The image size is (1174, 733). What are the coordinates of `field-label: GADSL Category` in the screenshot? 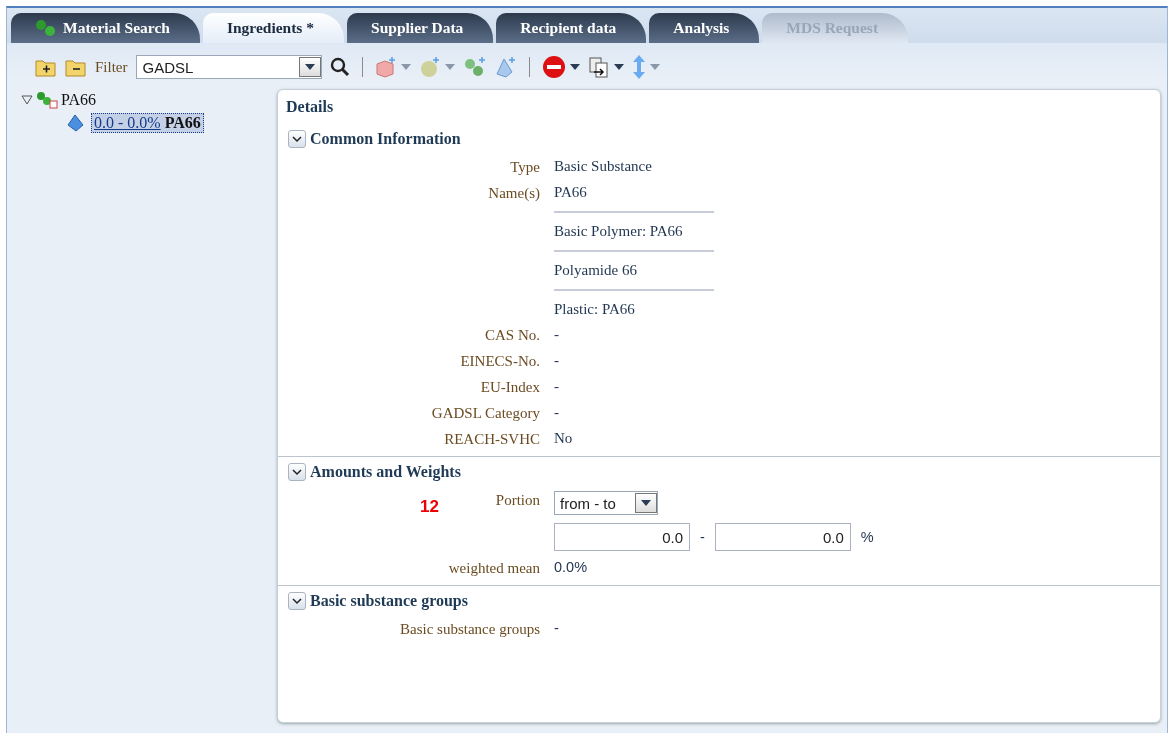 It's located at (485, 413).